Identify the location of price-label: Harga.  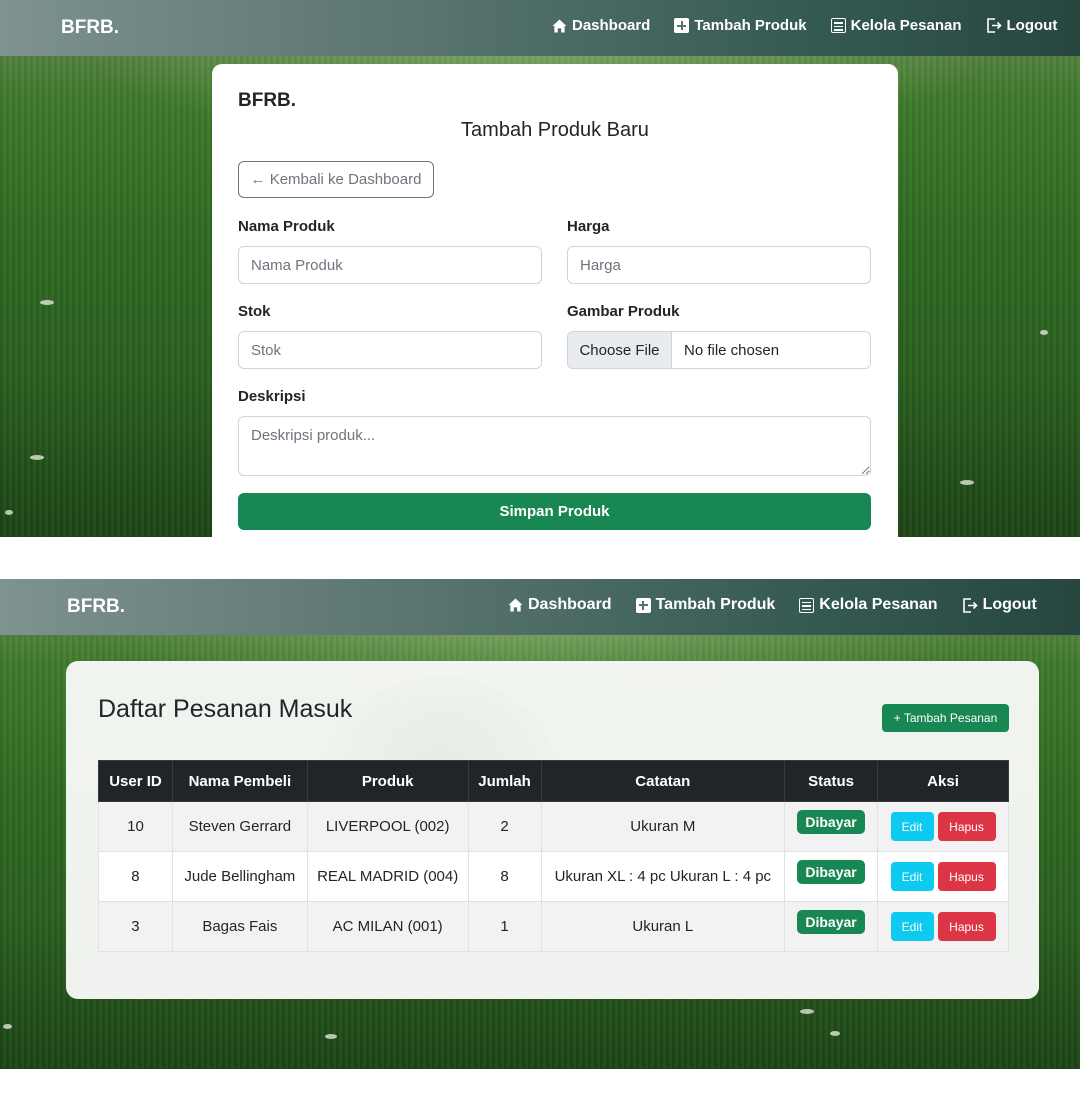
(588, 226).